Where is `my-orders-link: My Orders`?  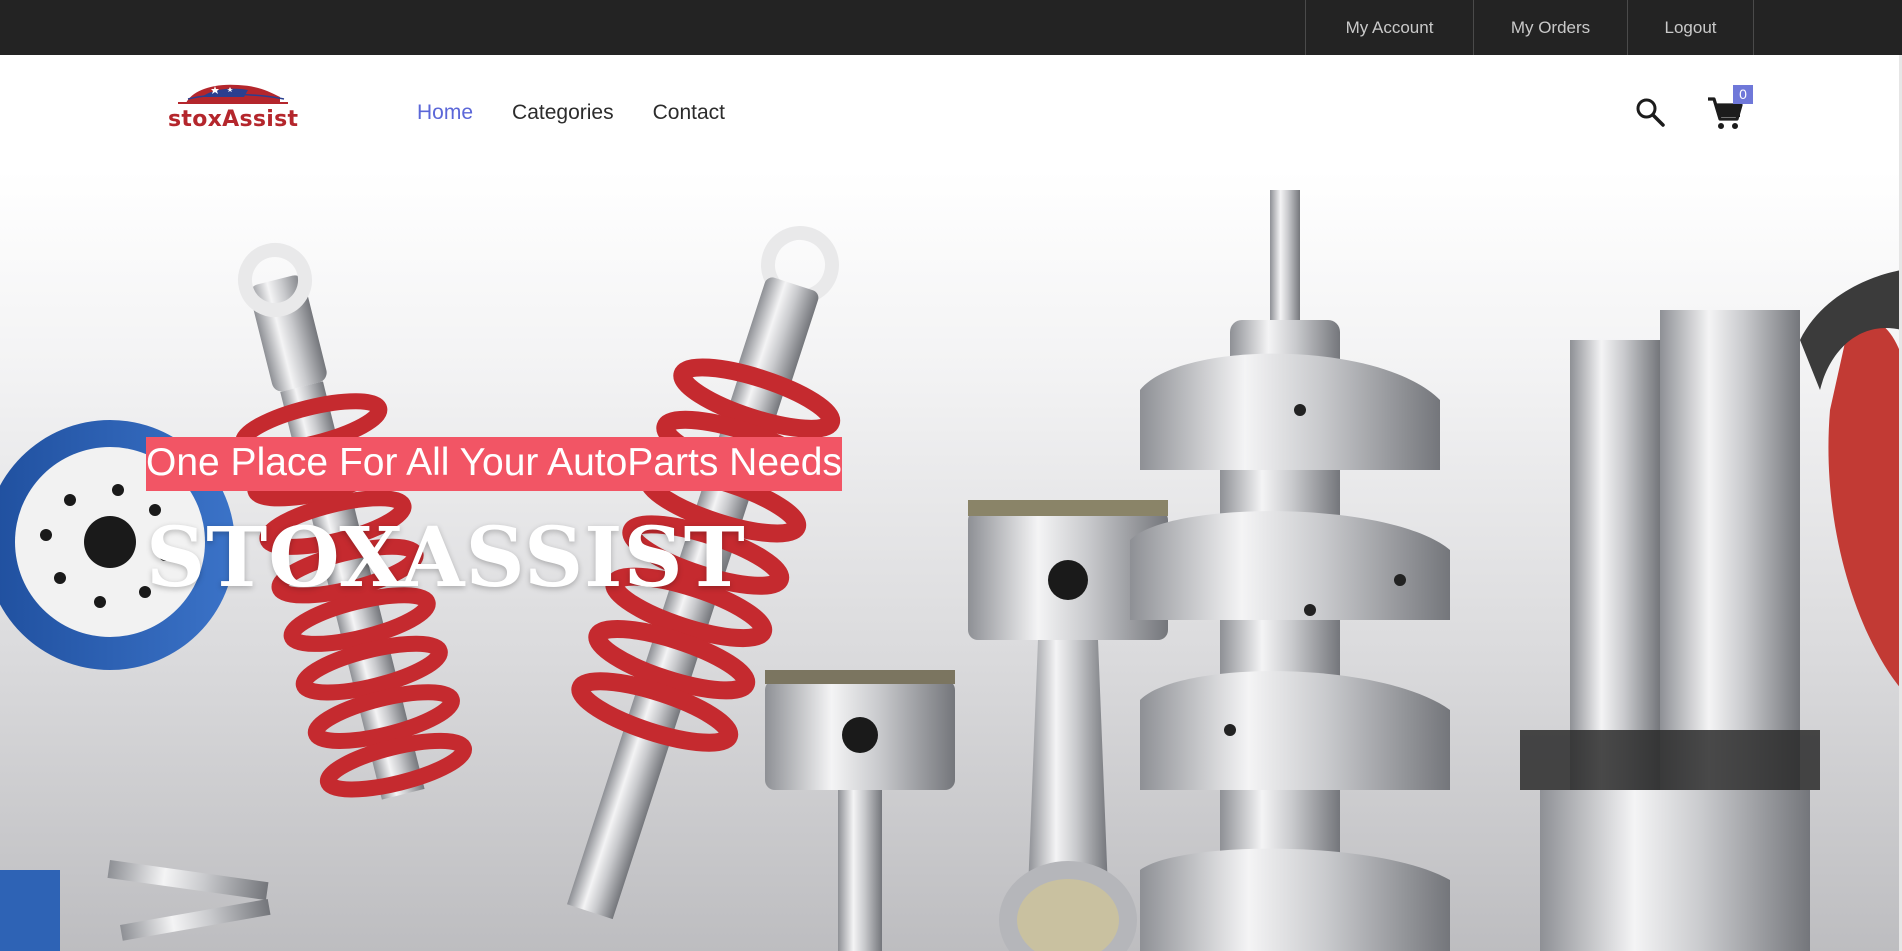 my-orders-link: My Orders is located at coordinates (1550, 27).